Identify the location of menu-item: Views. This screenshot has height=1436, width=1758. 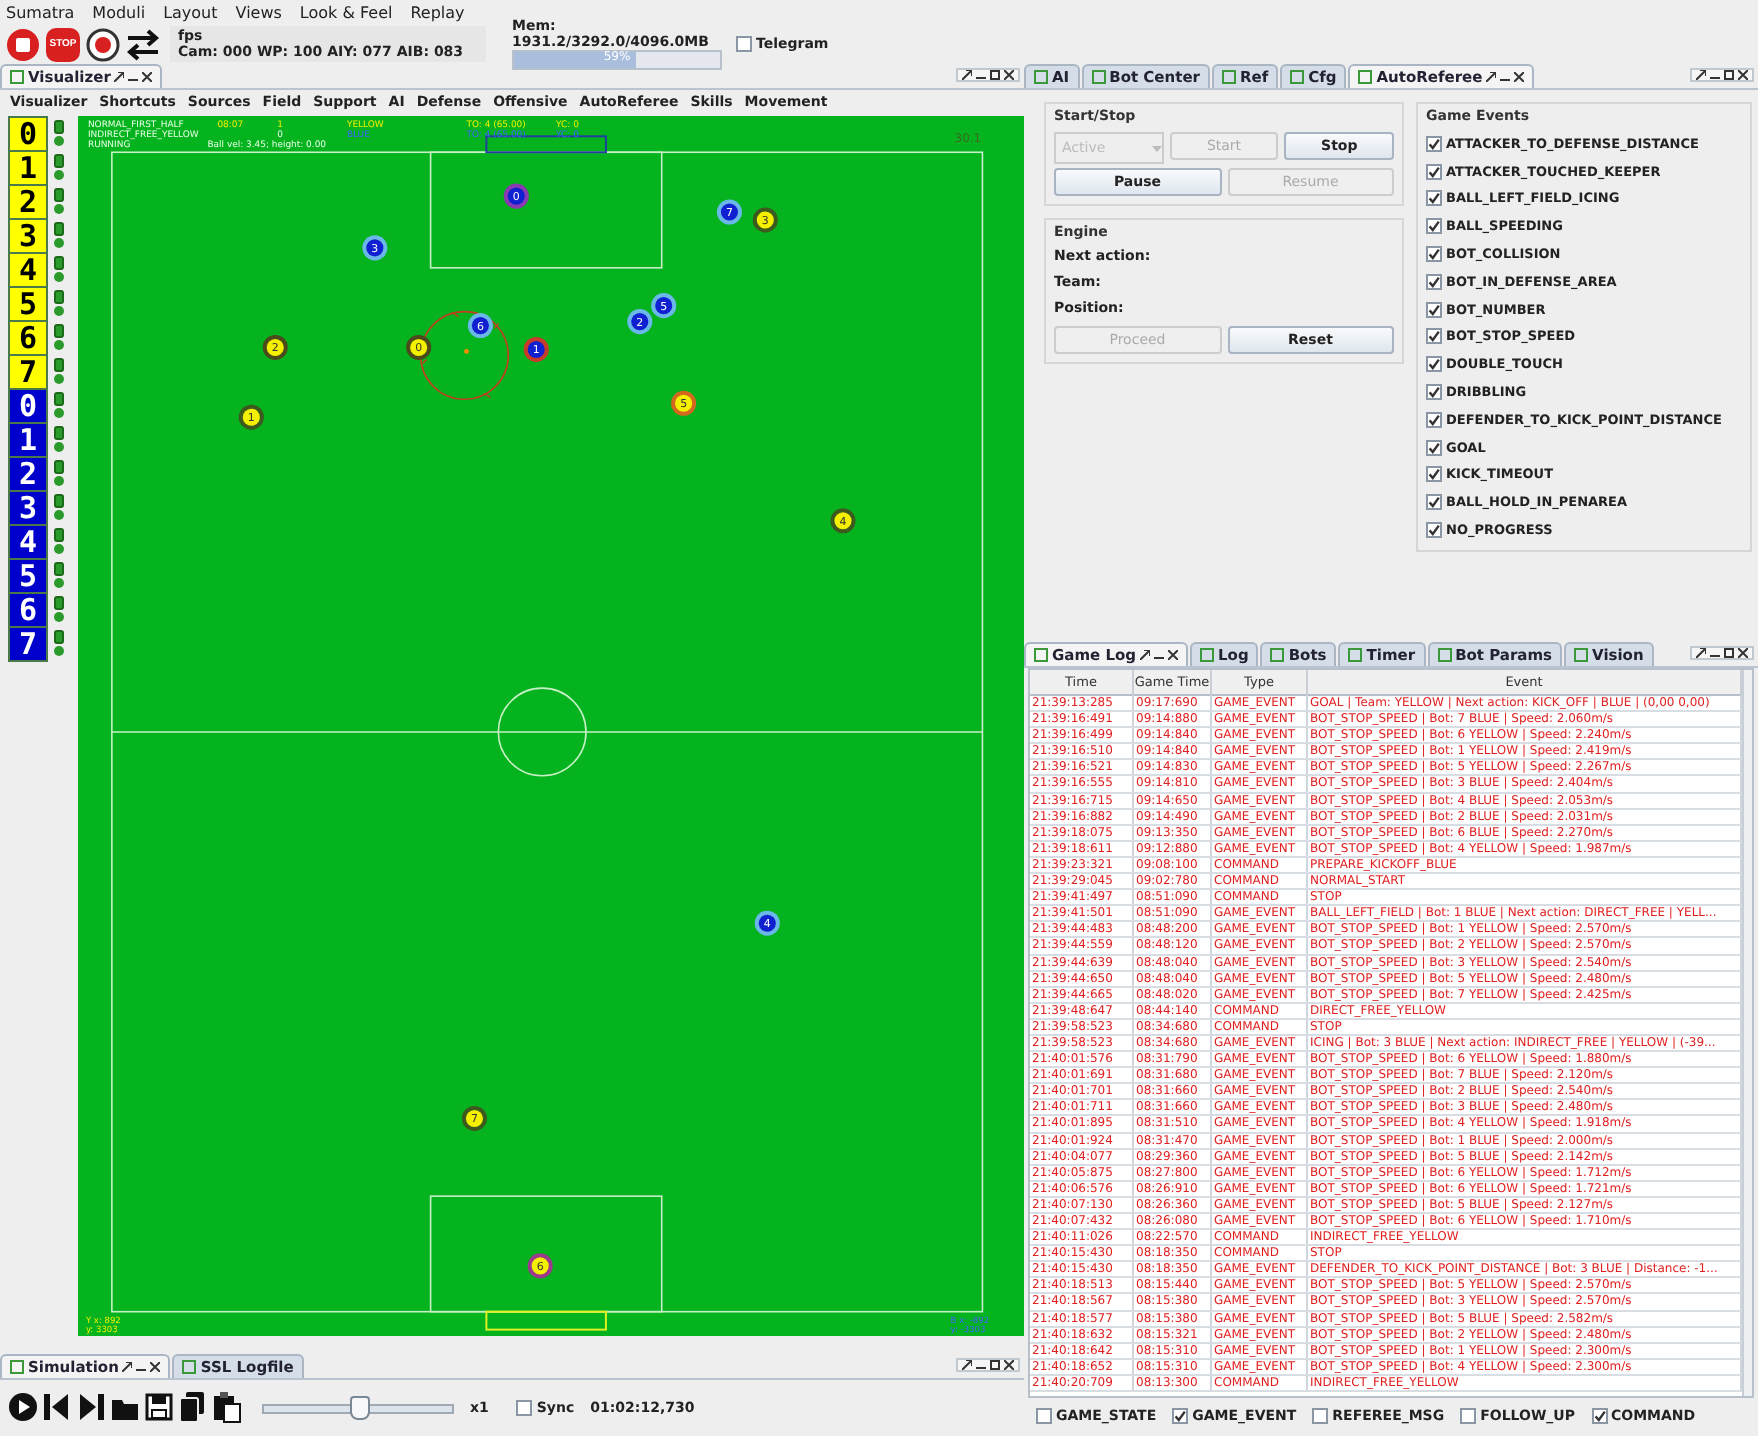
(258, 12).